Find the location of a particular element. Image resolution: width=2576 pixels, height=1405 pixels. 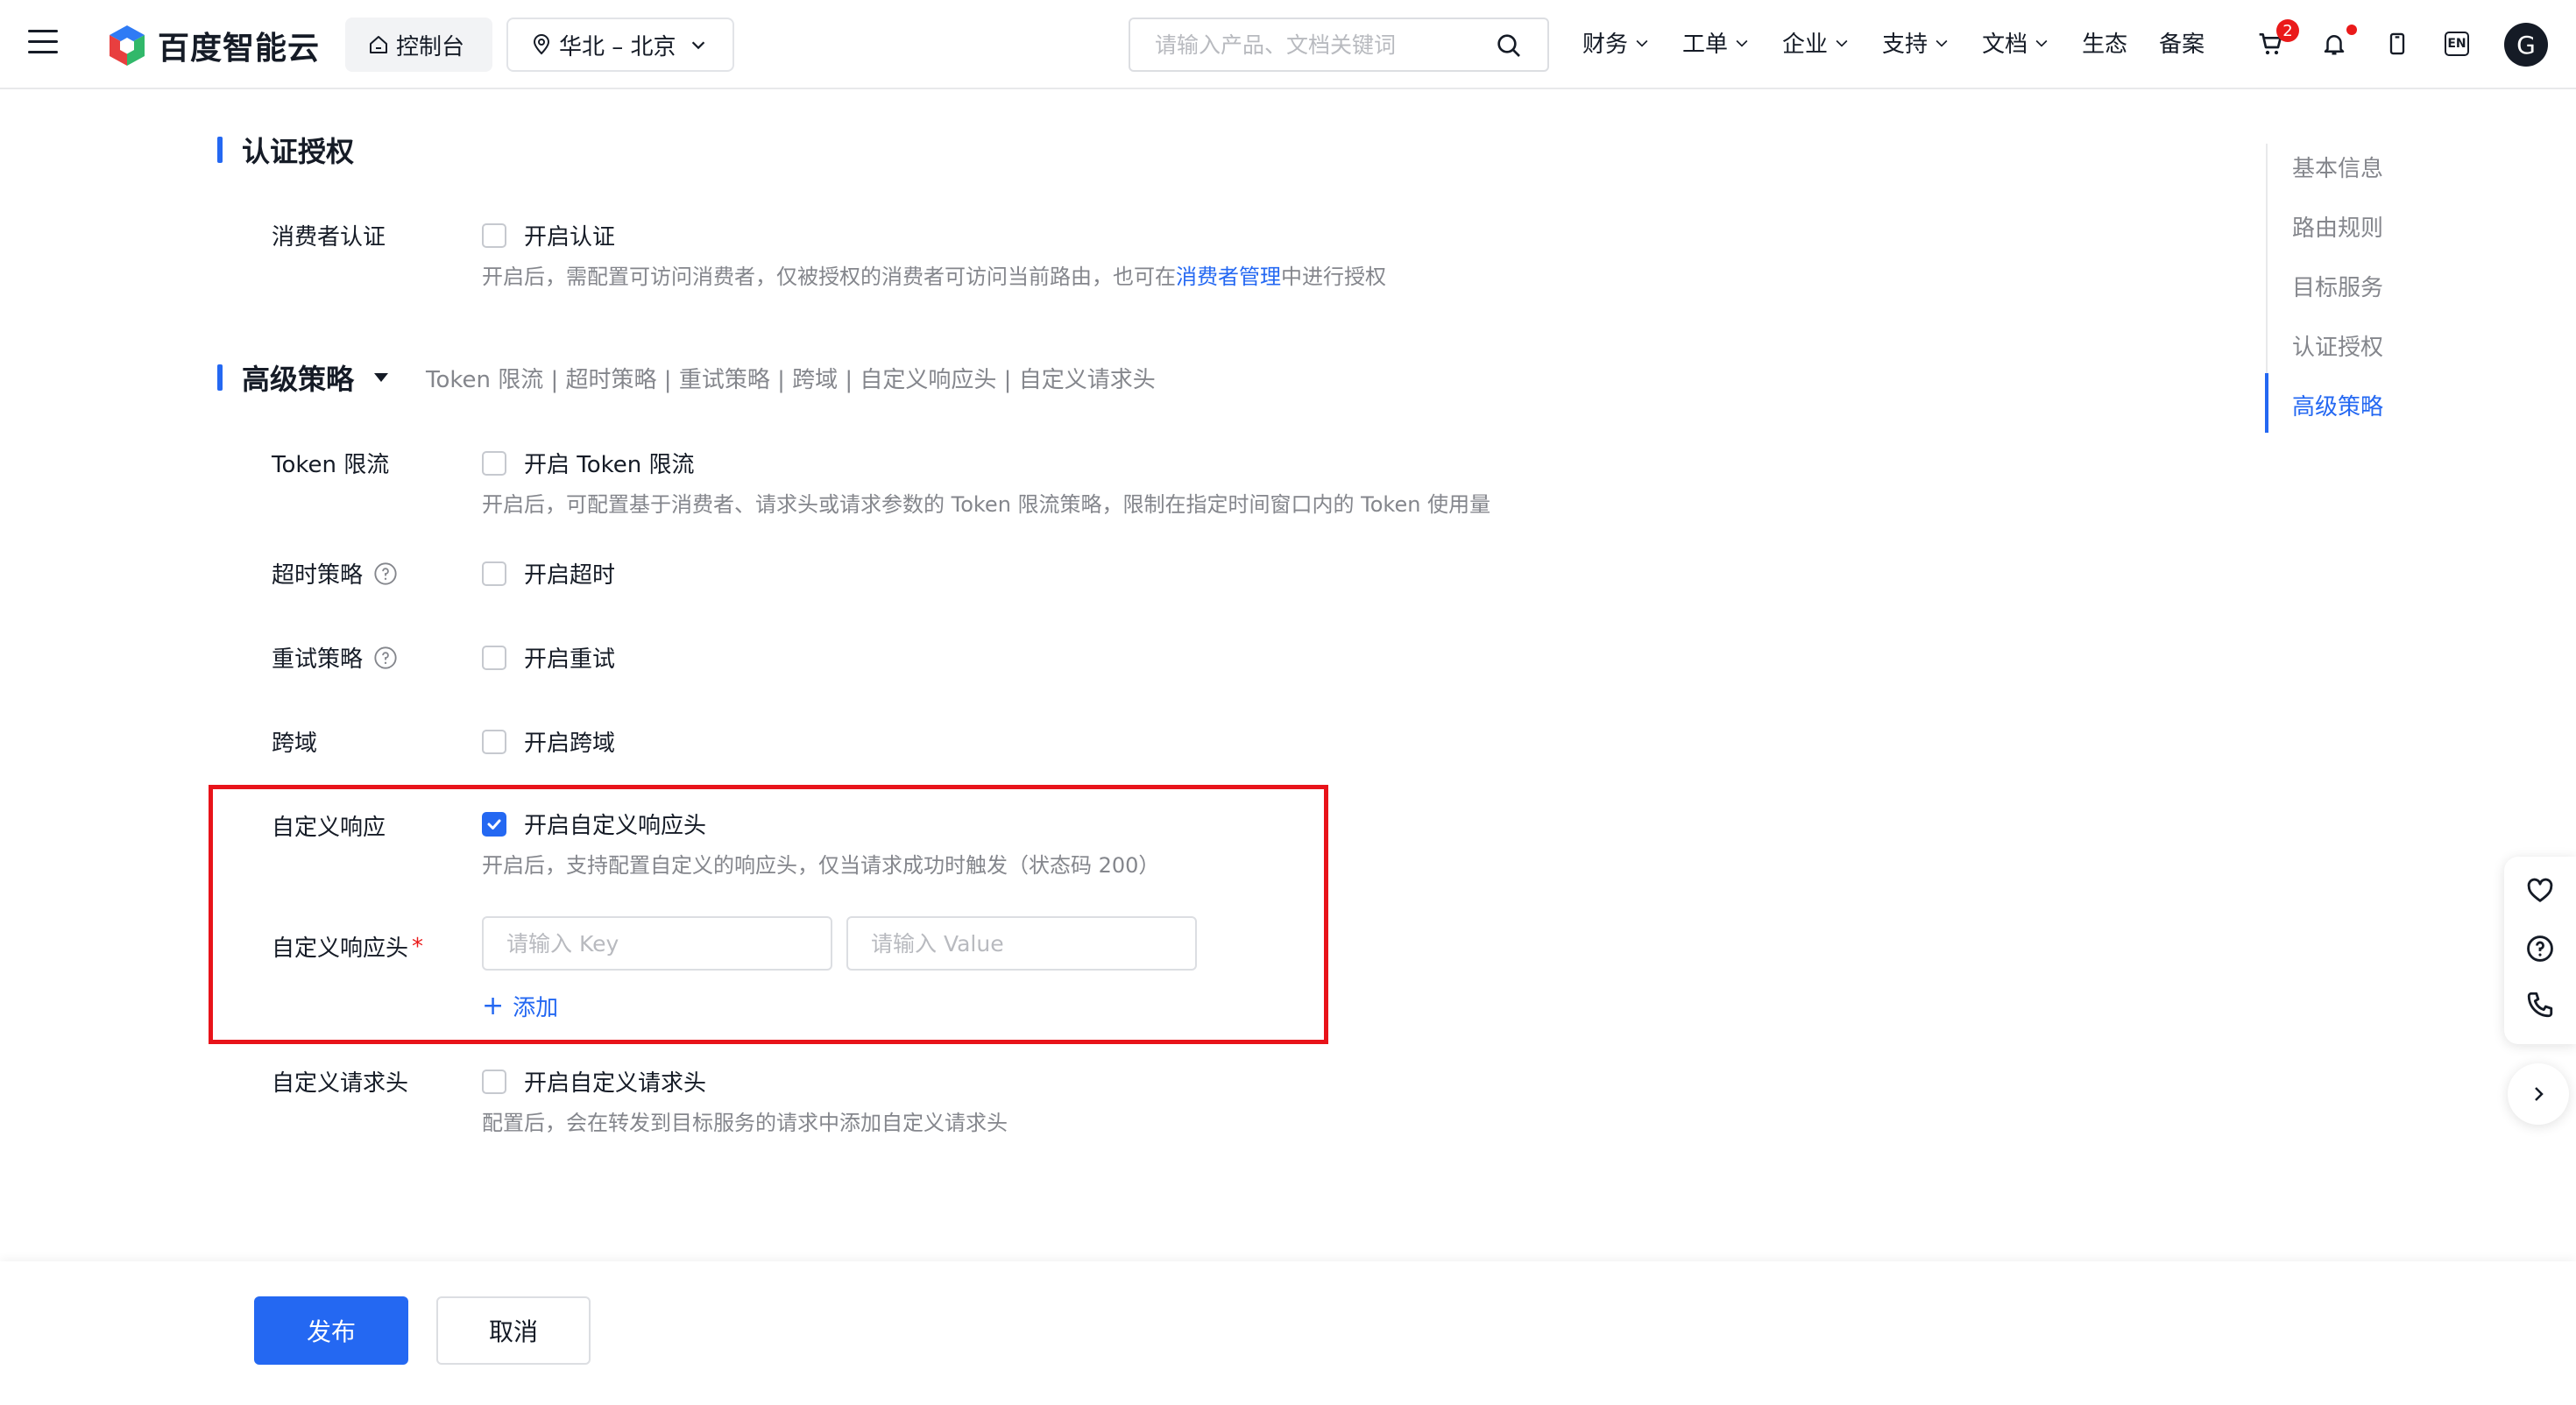

console-label: 控制台 is located at coordinates (430, 46).